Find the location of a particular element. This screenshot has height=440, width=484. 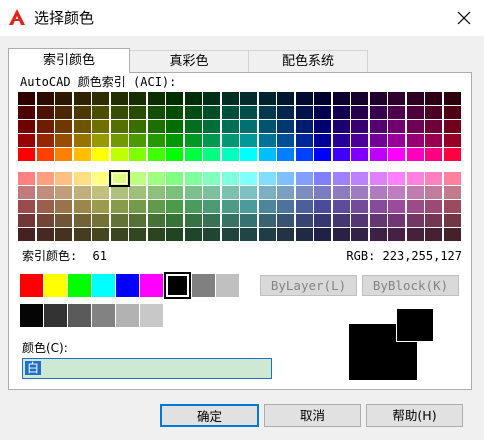

byblock-button: ByBlock(K) is located at coordinates (410, 285).